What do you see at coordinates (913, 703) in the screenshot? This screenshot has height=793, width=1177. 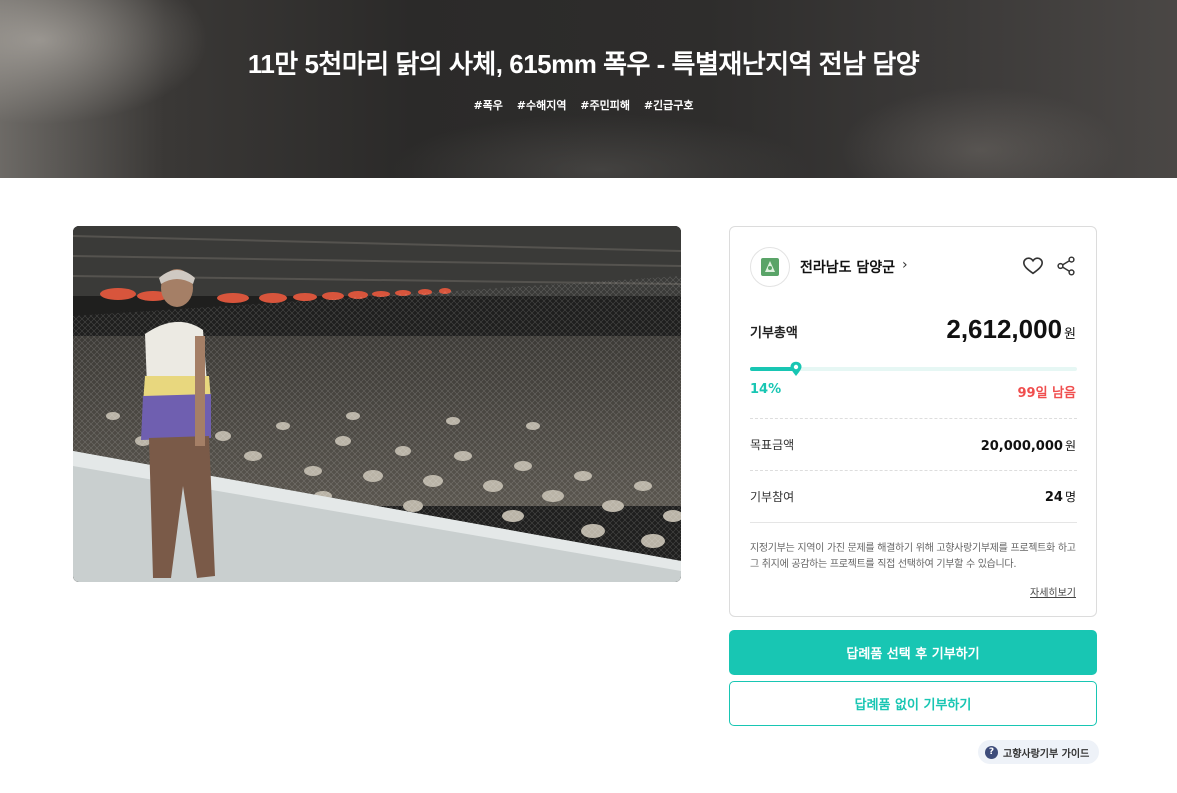 I see `donate-without-gift-button: 답례품 없이 기부하기` at bounding box center [913, 703].